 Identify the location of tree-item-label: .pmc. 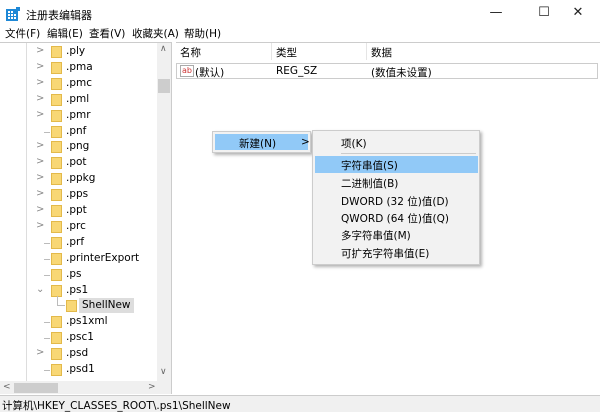
(79, 82).